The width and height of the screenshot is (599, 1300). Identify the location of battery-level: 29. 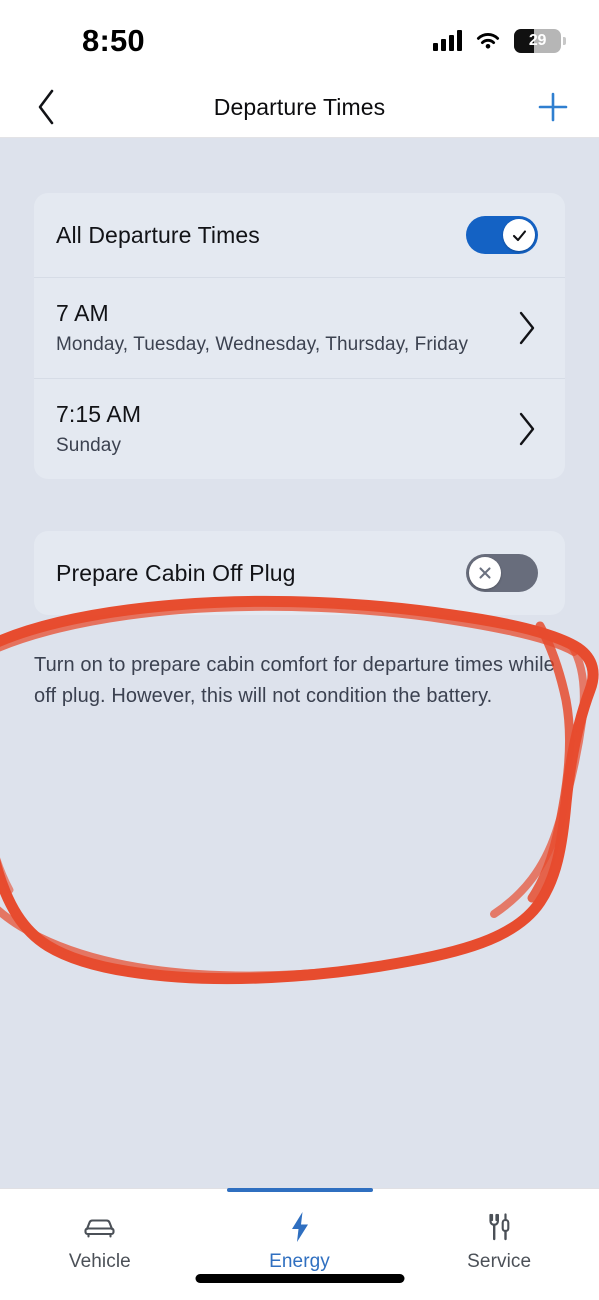
(537, 40).